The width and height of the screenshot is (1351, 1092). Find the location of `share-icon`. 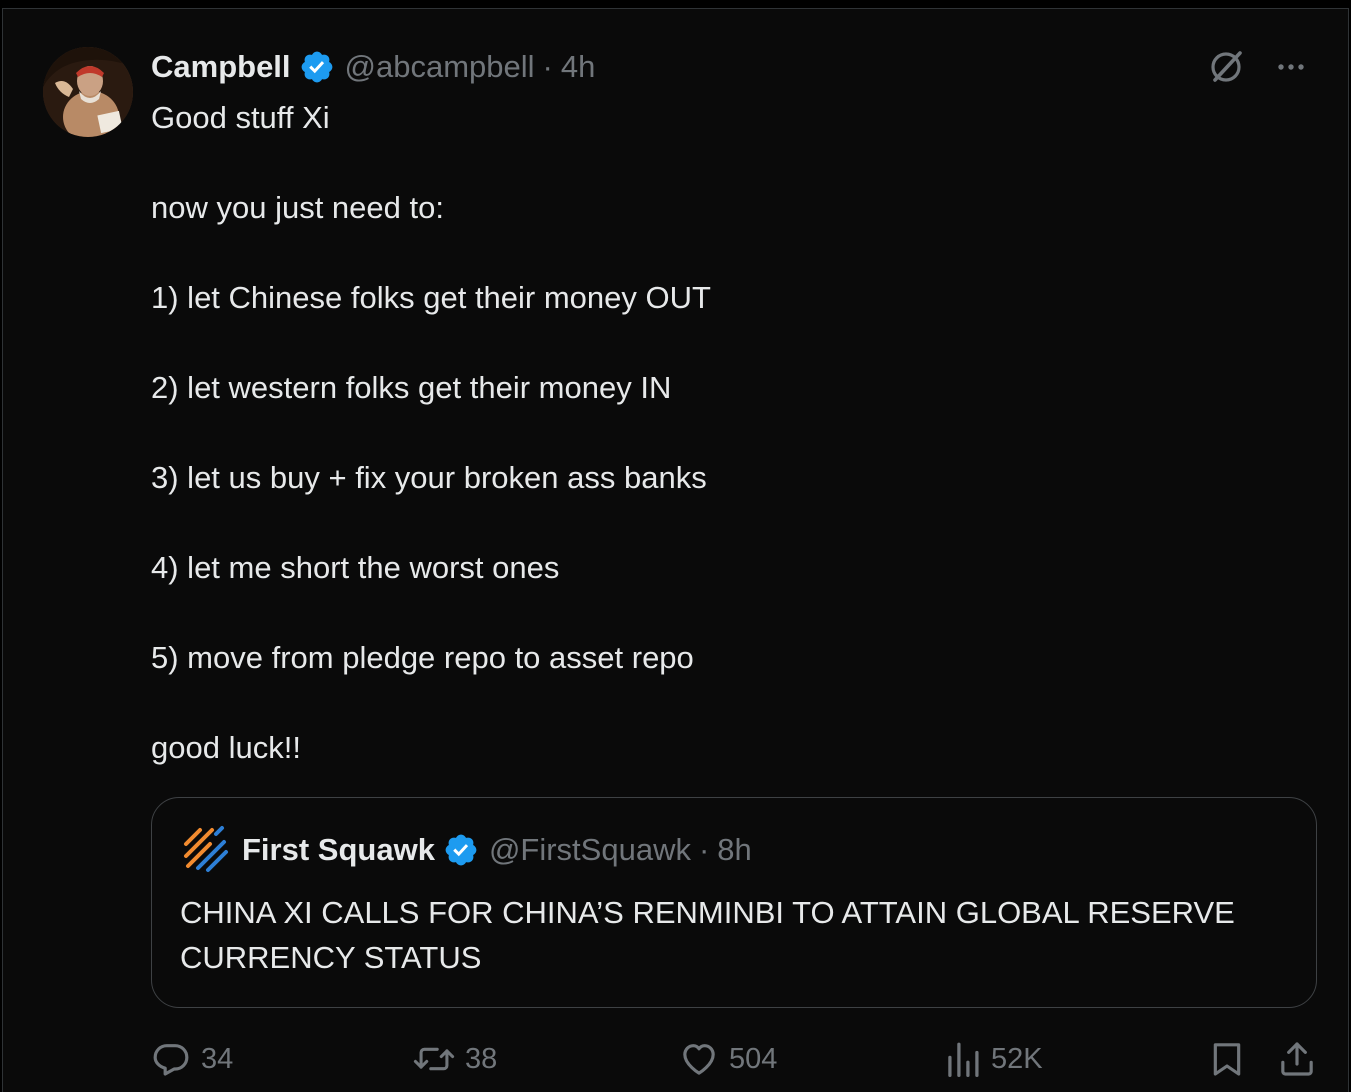

share-icon is located at coordinates (1297, 1059).